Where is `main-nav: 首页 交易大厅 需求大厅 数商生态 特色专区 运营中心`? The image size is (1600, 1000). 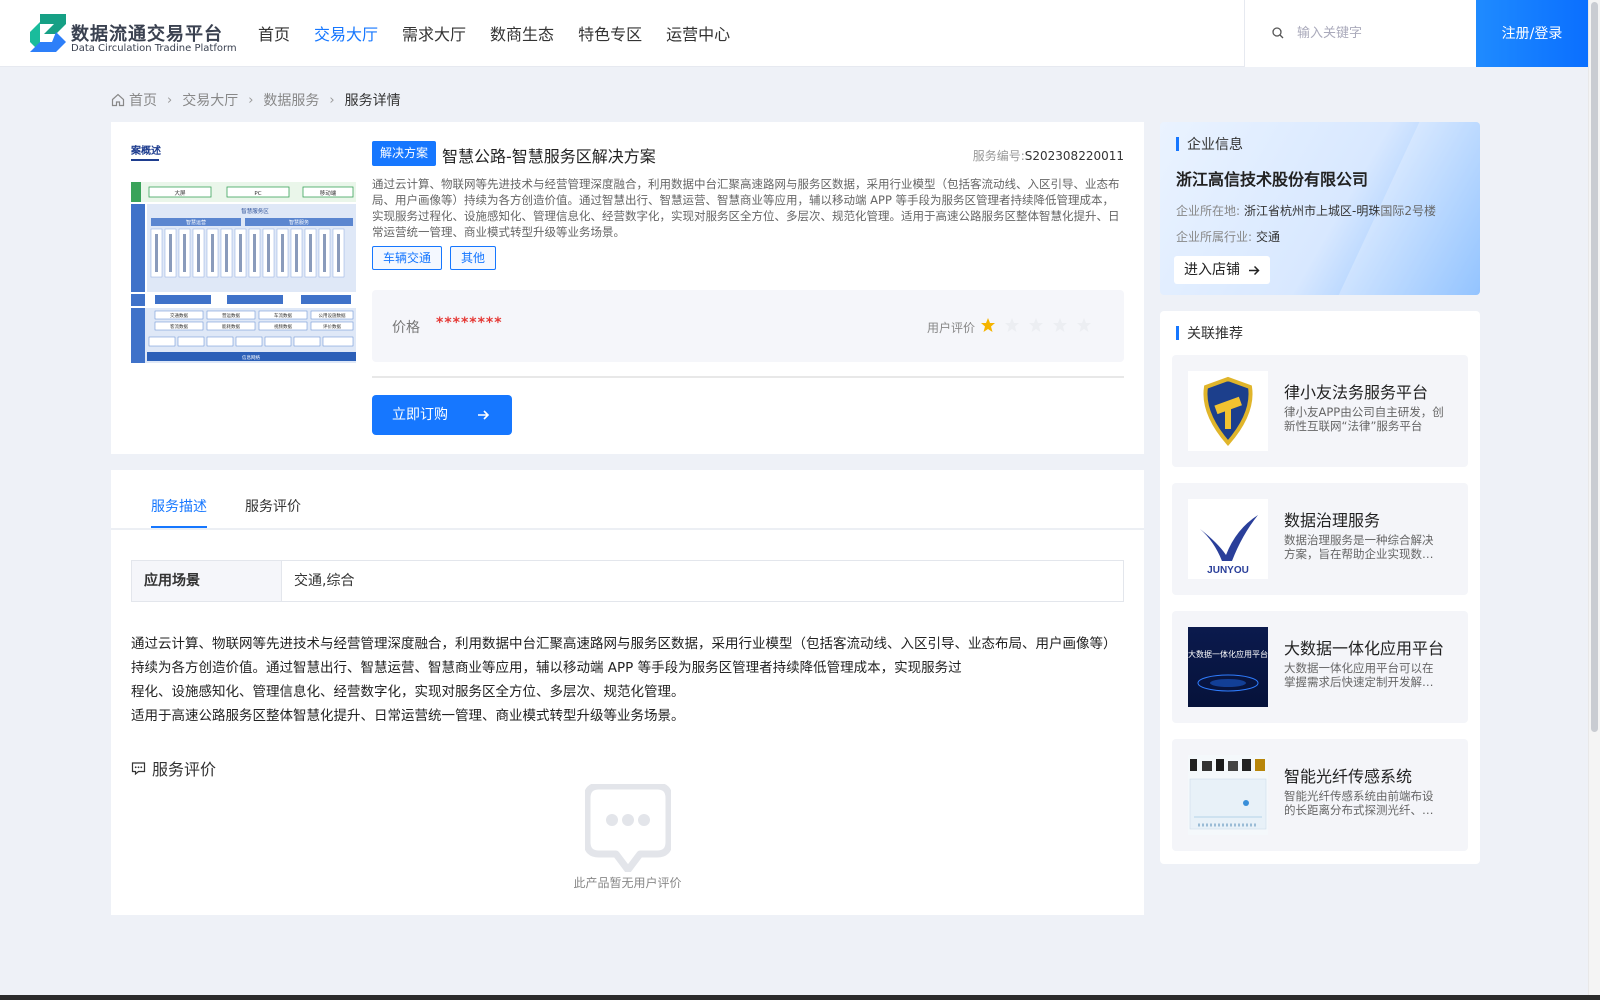 main-nav: 首页 交易大厅 需求大厅 数商生态 特色专区 运营中心 is located at coordinates (494, 33).